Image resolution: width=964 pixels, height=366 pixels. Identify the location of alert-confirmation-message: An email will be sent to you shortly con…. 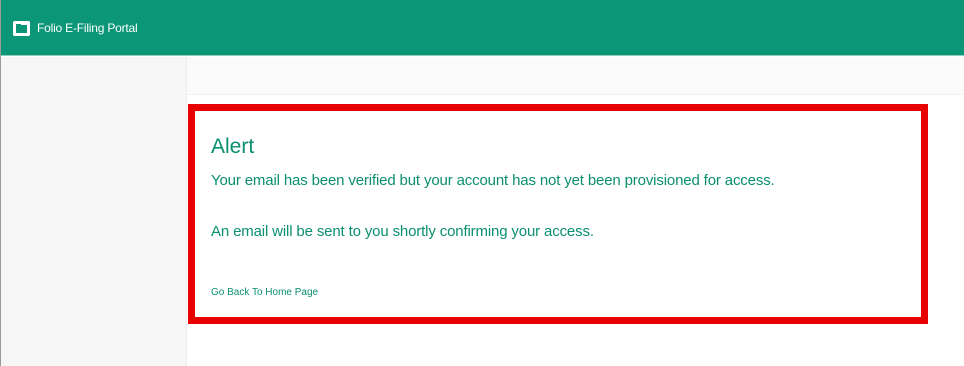
(402, 231).